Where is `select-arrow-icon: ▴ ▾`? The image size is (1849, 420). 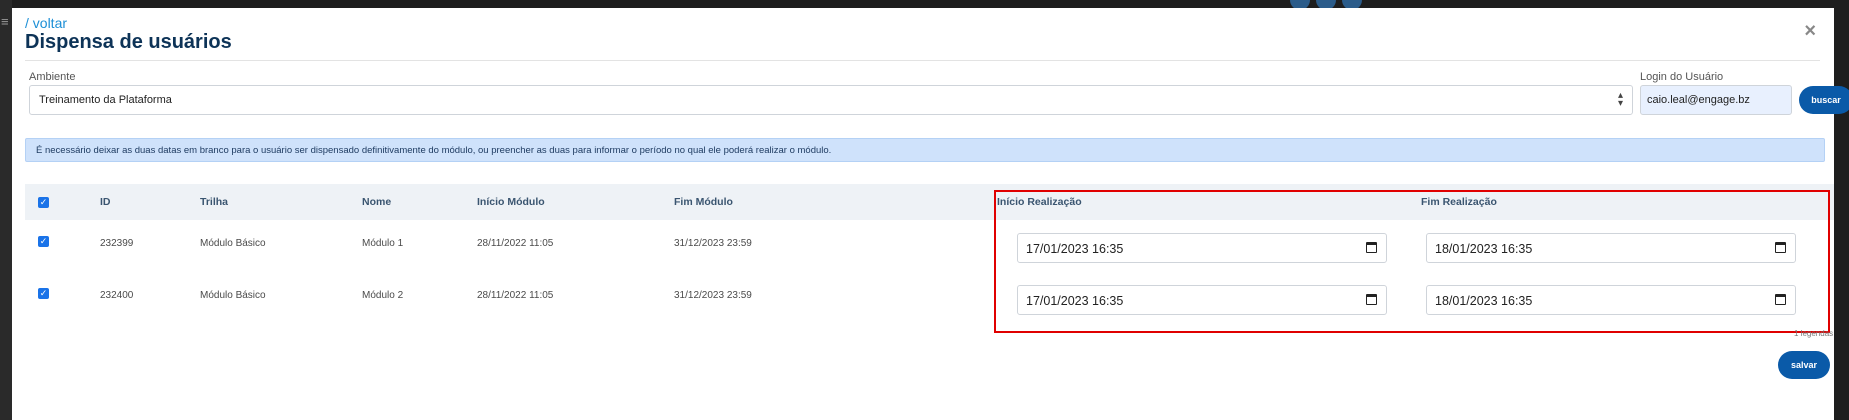 select-arrow-icon: ▴ ▾ is located at coordinates (1620, 99).